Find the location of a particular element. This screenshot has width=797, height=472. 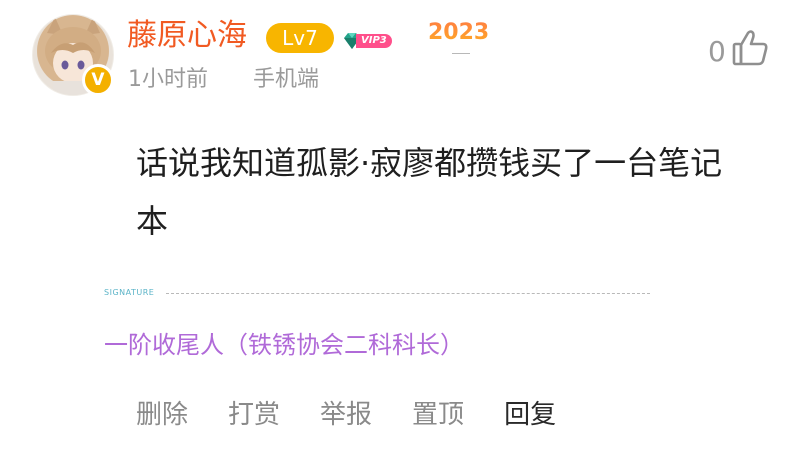

level-badge: Lv7 is located at coordinates (300, 38).